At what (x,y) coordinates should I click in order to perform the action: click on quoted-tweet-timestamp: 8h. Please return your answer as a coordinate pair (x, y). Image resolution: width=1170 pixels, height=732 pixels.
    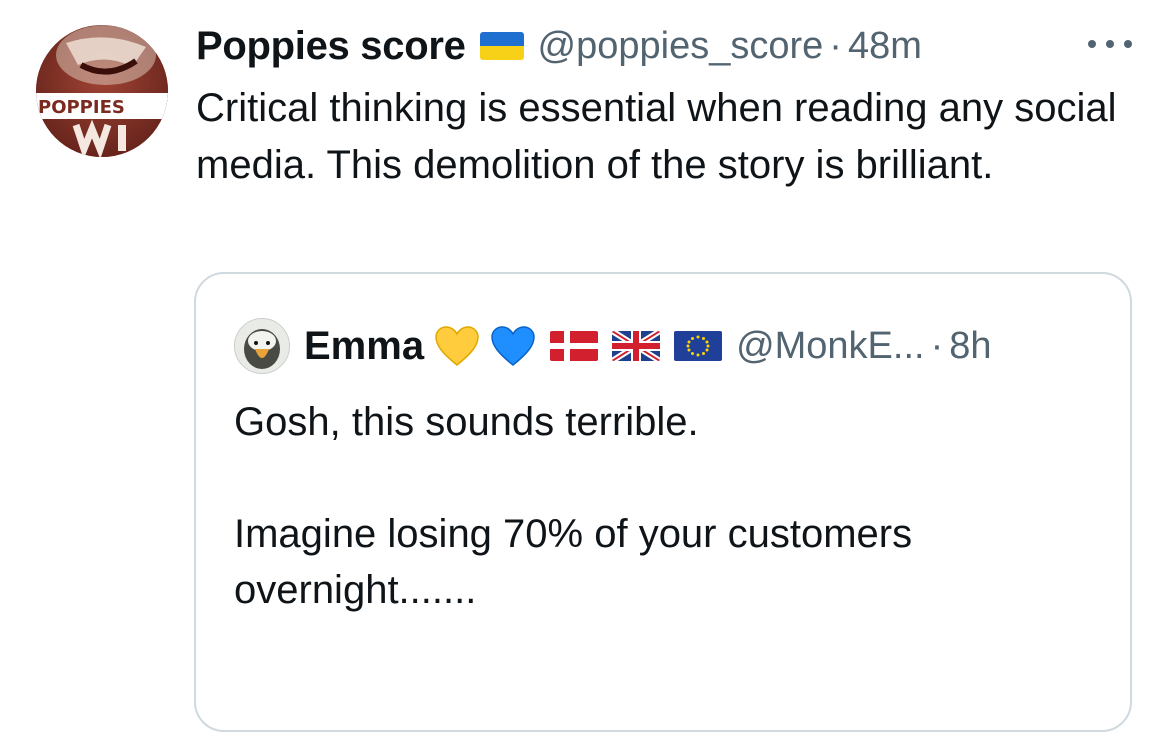
    Looking at the image, I should click on (970, 346).